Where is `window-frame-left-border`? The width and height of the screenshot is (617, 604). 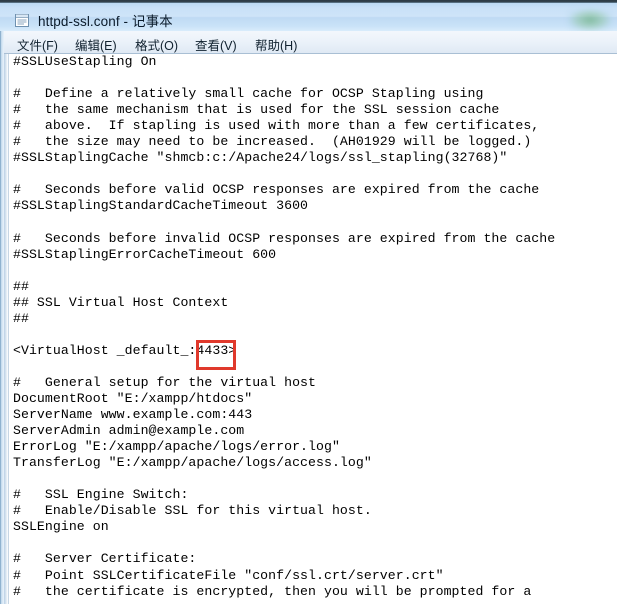 window-frame-left-border is located at coordinates (0, 303).